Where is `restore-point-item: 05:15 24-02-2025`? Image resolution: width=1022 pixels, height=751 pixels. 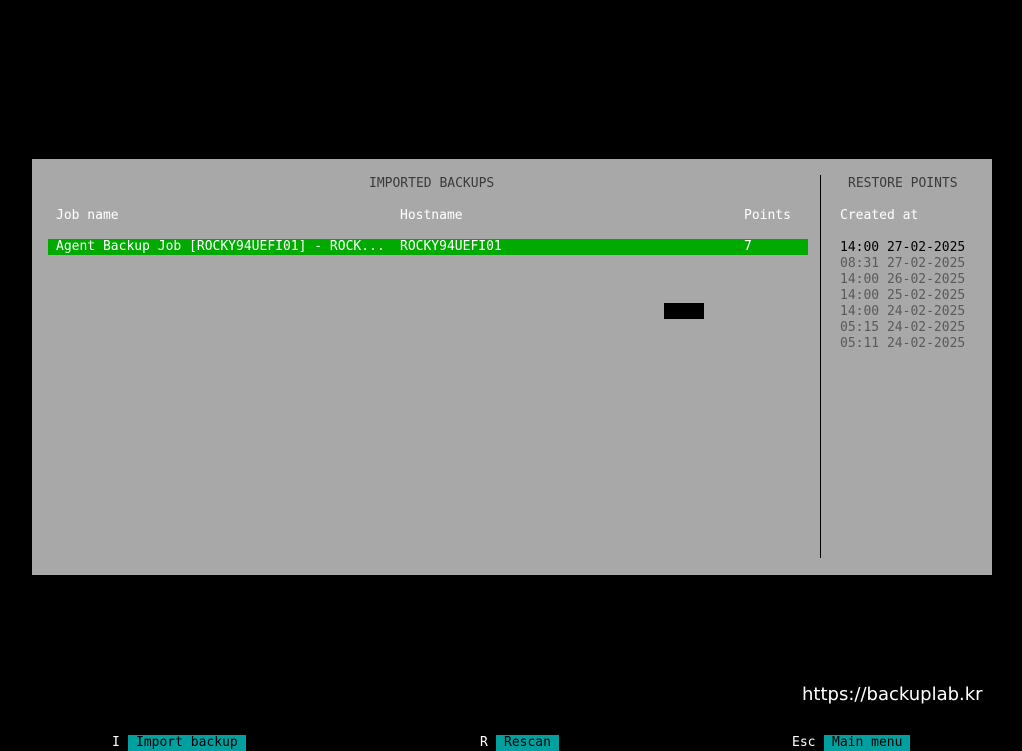 restore-point-item: 05:15 24-02-2025 is located at coordinates (902, 328).